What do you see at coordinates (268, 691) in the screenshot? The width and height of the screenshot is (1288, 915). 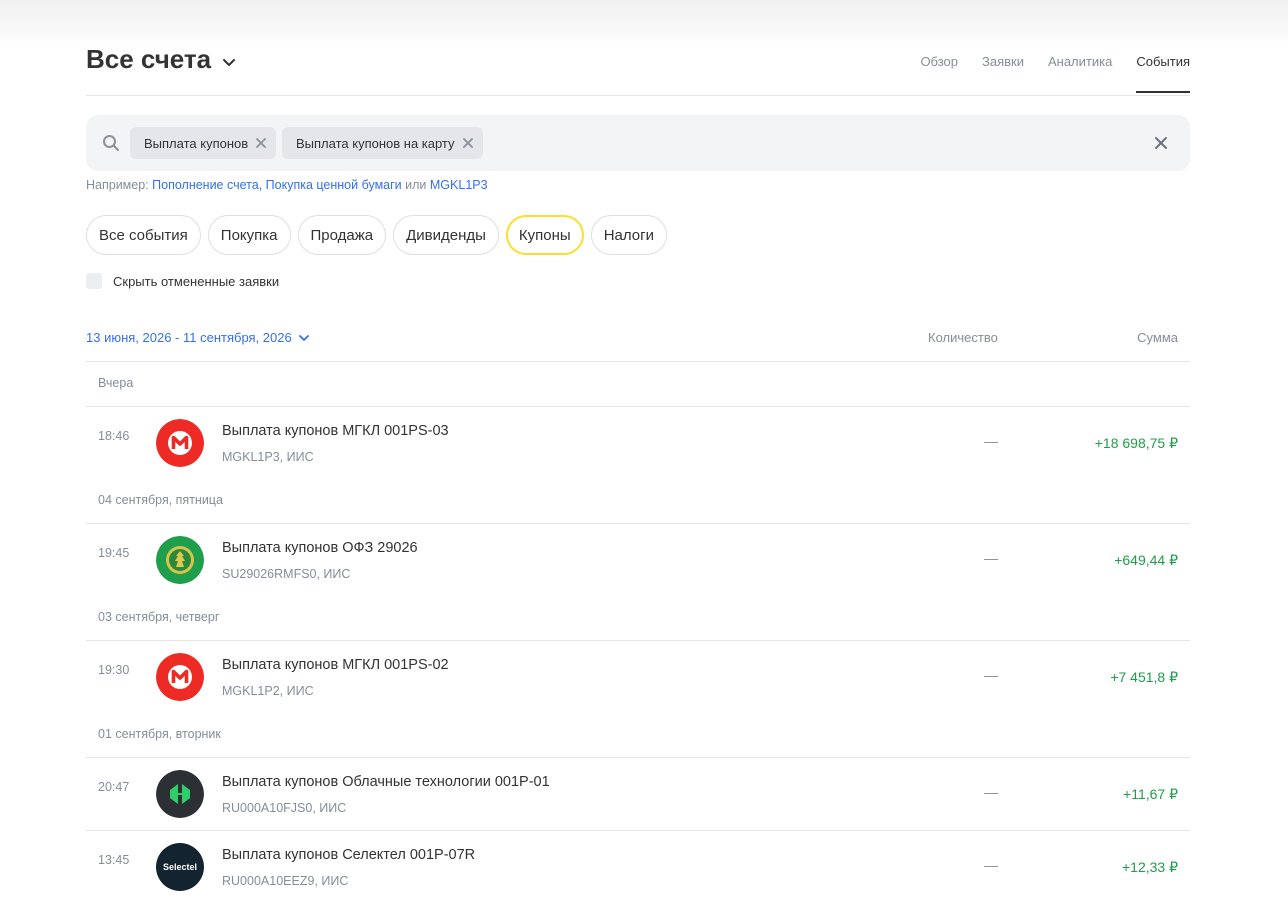 I see `event-subtitle: MGKL1P2, ИИС` at bounding box center [268, 691].